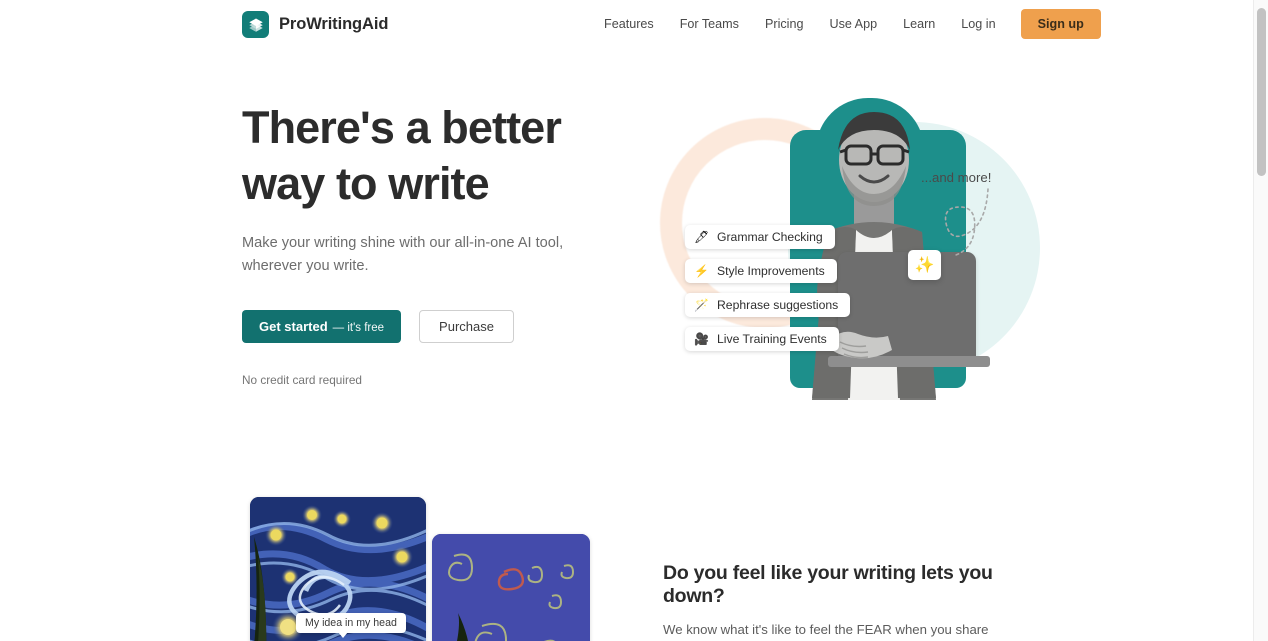  I want to click on dotted-arrow-icon, so click(966, 222).